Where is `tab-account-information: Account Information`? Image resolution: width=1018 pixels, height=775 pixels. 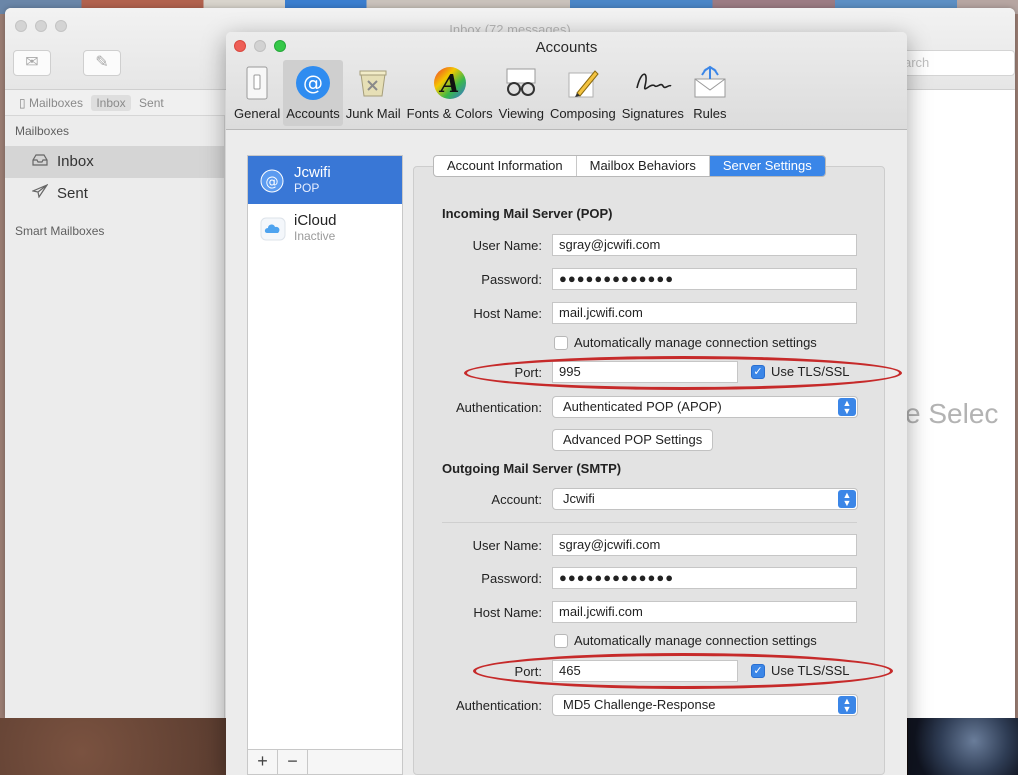 tab-account-information: Account Information is located at coordinates (505, 166).